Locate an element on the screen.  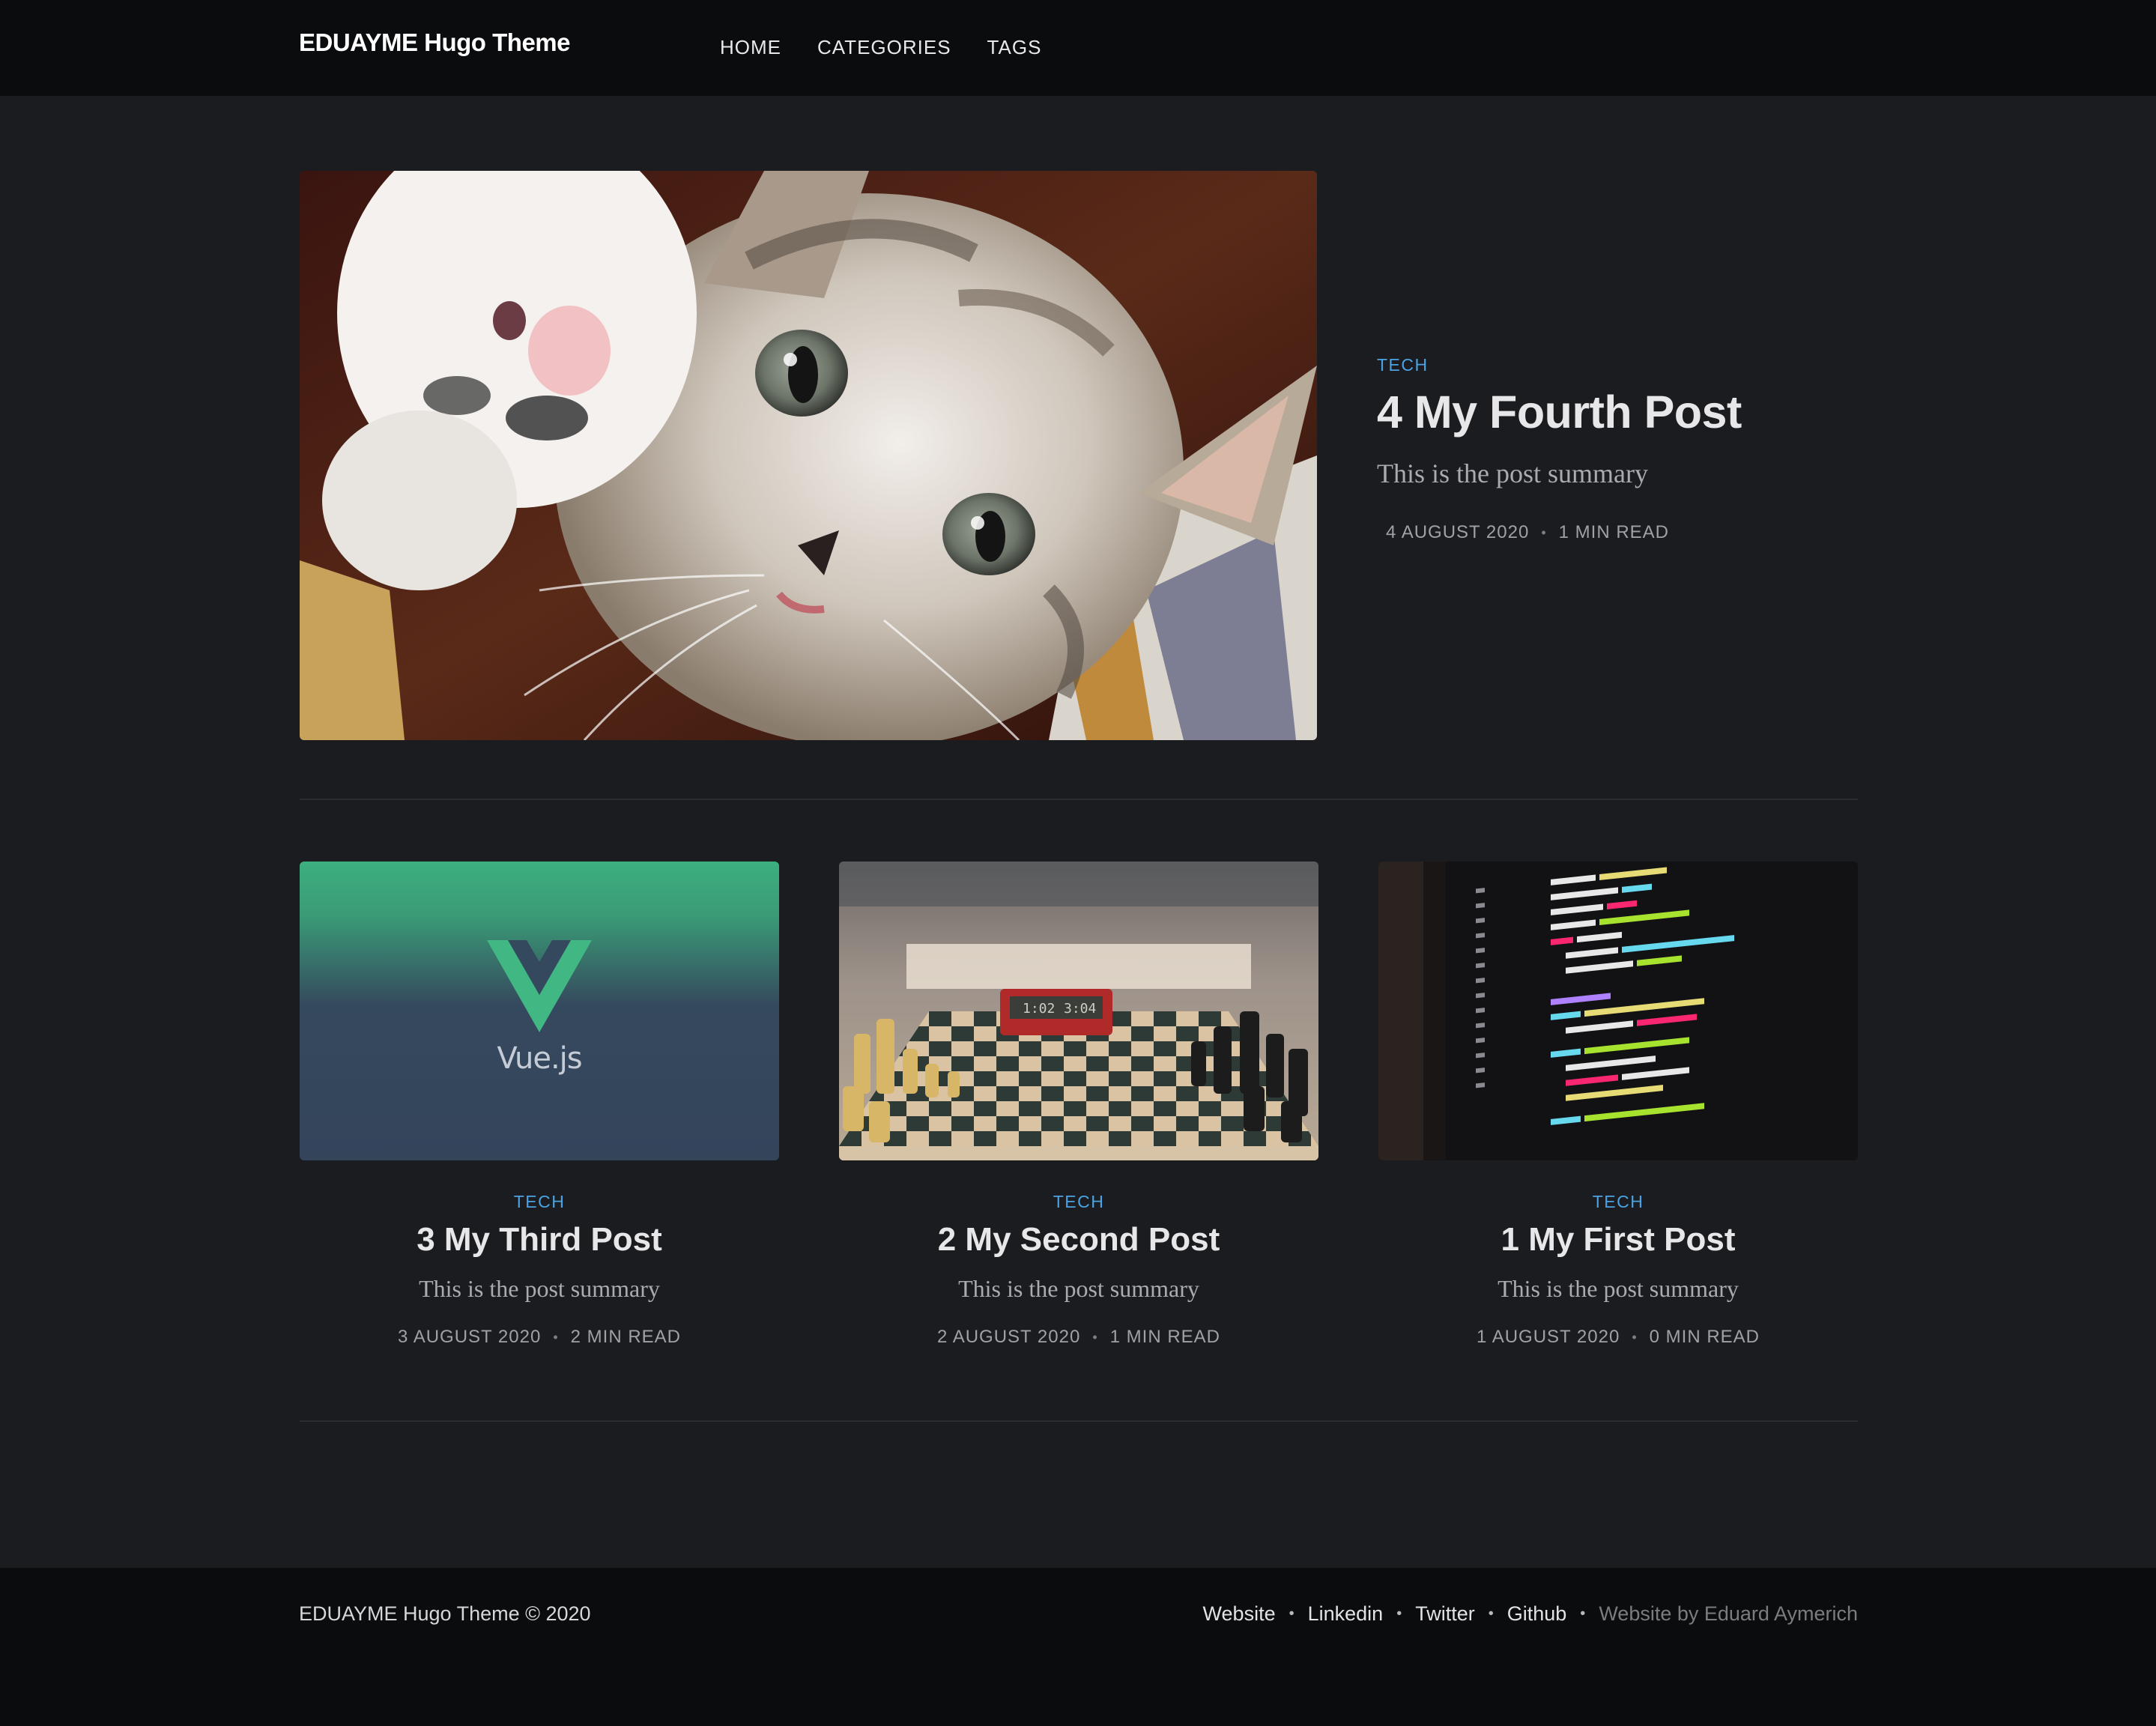
featured-post-title: 4 My Fourth Post is located at coordinates (1676, 412).